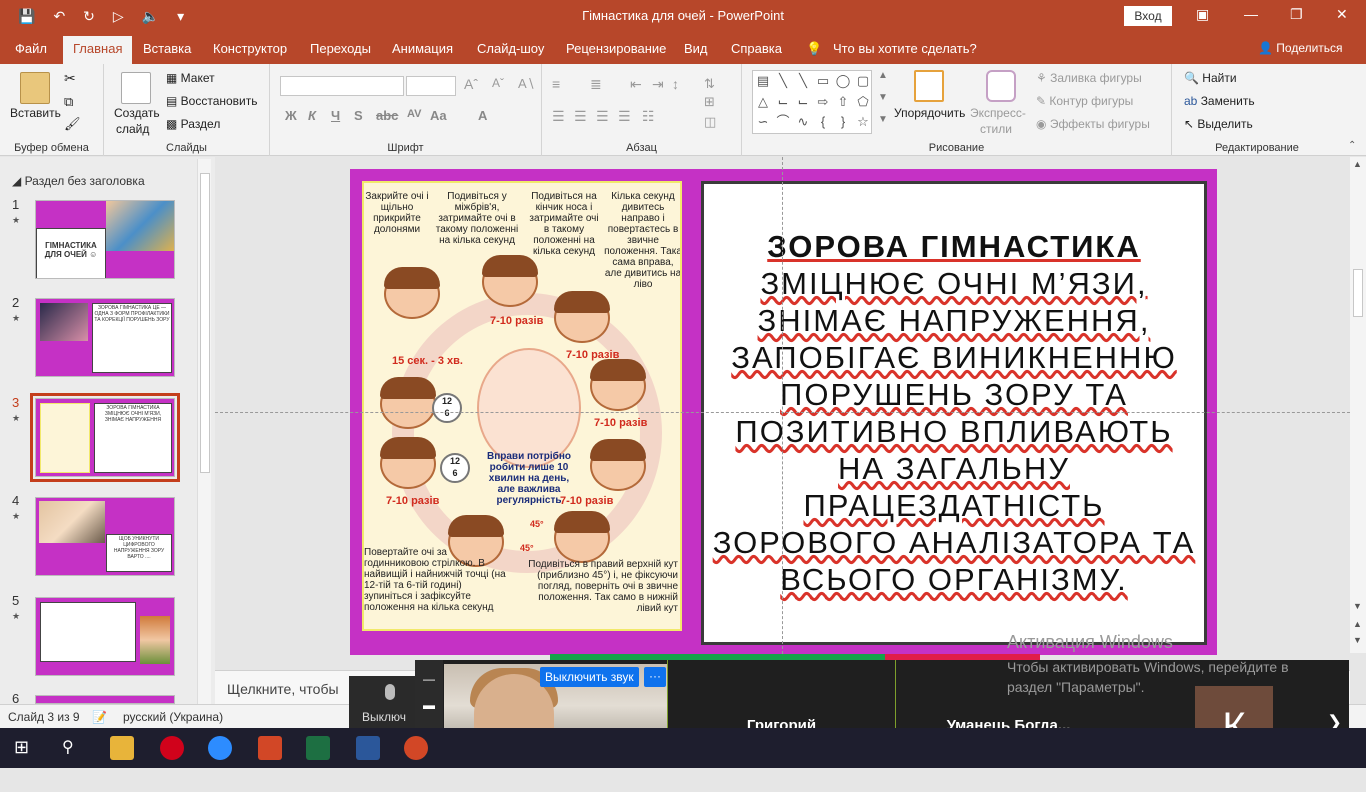  What do you see at coordinates (596, 84) in the screenshot?
I see `numbering-icon: ≣` at bounding box center [596, 84].